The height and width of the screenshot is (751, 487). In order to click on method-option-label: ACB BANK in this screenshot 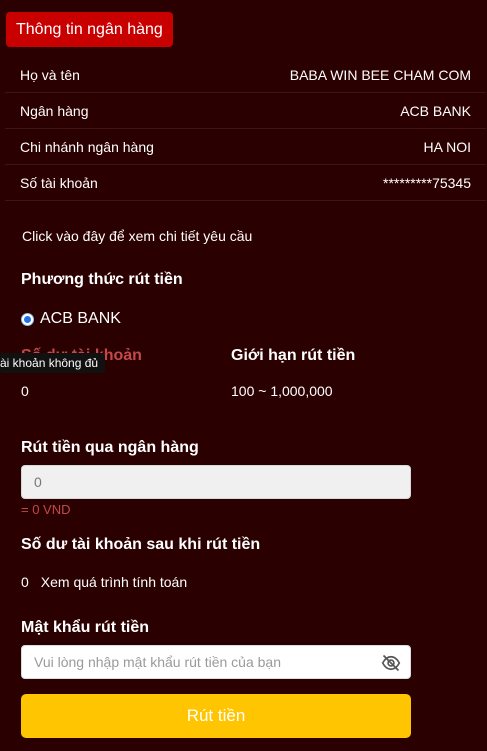, I will do `click(80, 318)`.